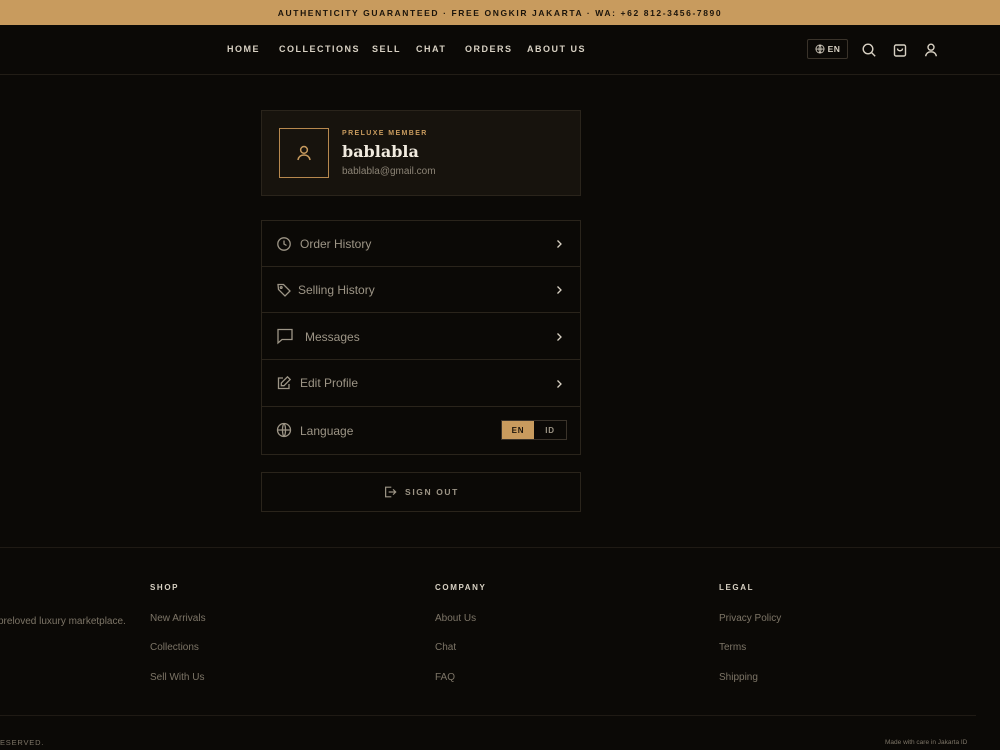  What do you see at coordinates (461, 587) in the screenshot?
I see `footer-company-title: COMPANY` at bounding box center [461, 587].